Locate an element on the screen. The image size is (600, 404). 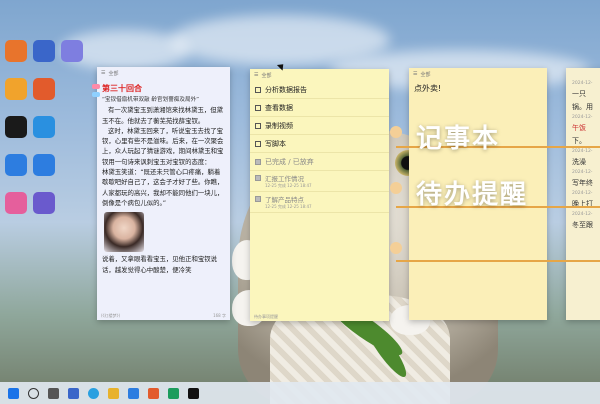
todo-item: 查看数据 is located at coordinates (319, 108).